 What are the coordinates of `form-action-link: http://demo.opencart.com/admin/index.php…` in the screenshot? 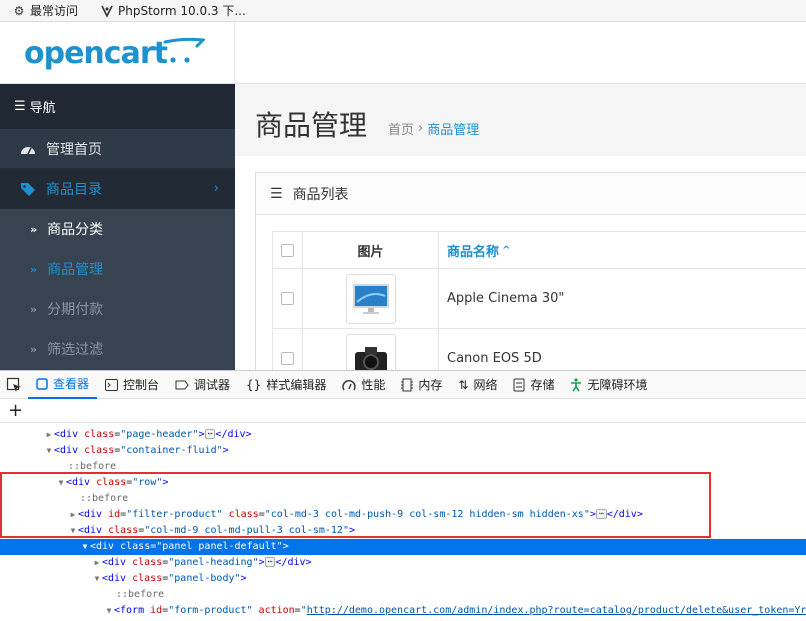 It's located at (556, 610).